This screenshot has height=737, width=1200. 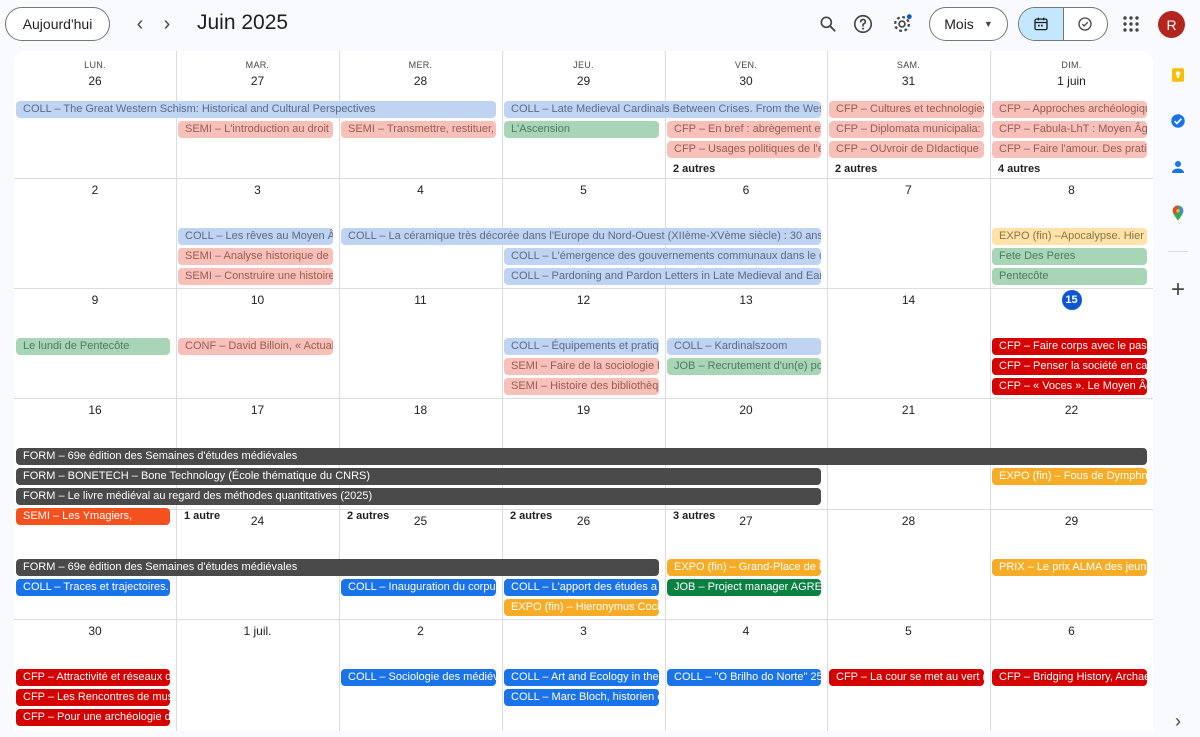 I want to click on event-chip: L'Ascension, so click(x=581, y=129).